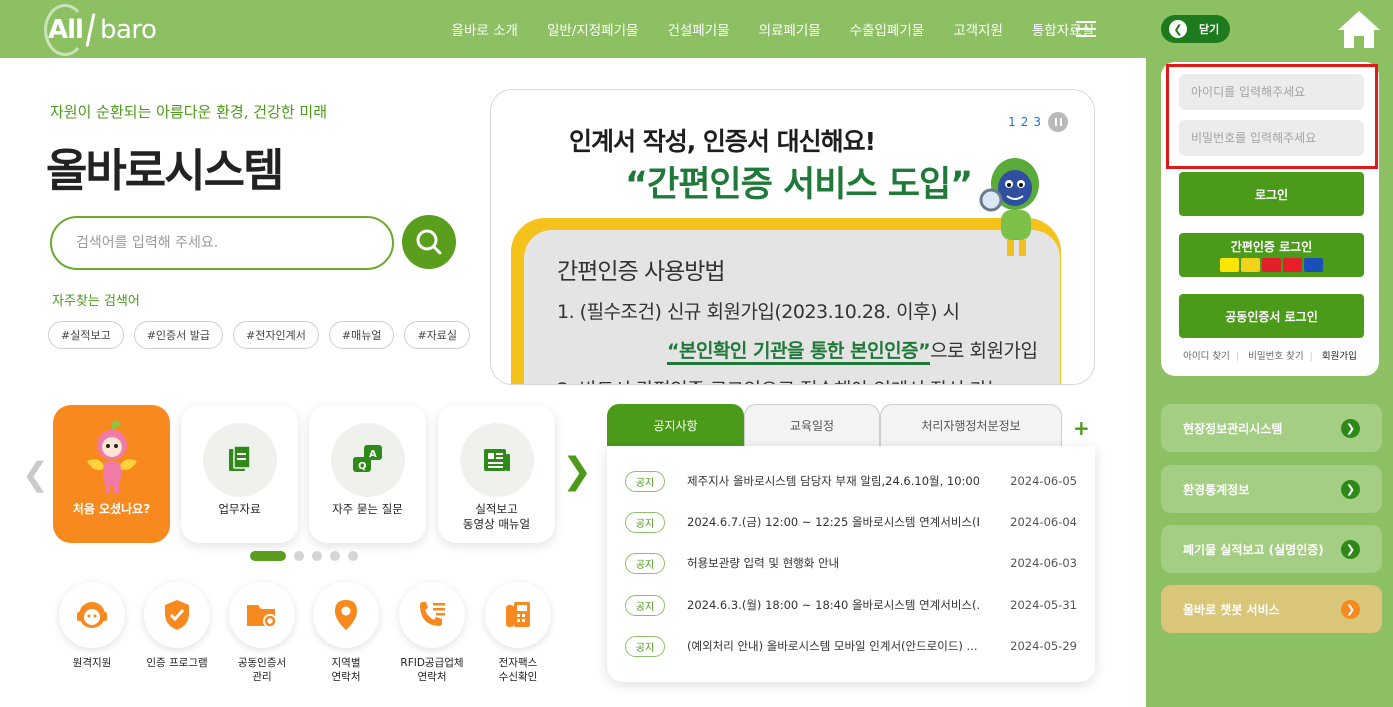  What do you see at coordinates (518, 615) in the screenshot?
I see `fax-icon` at bounding box center [518, 615].